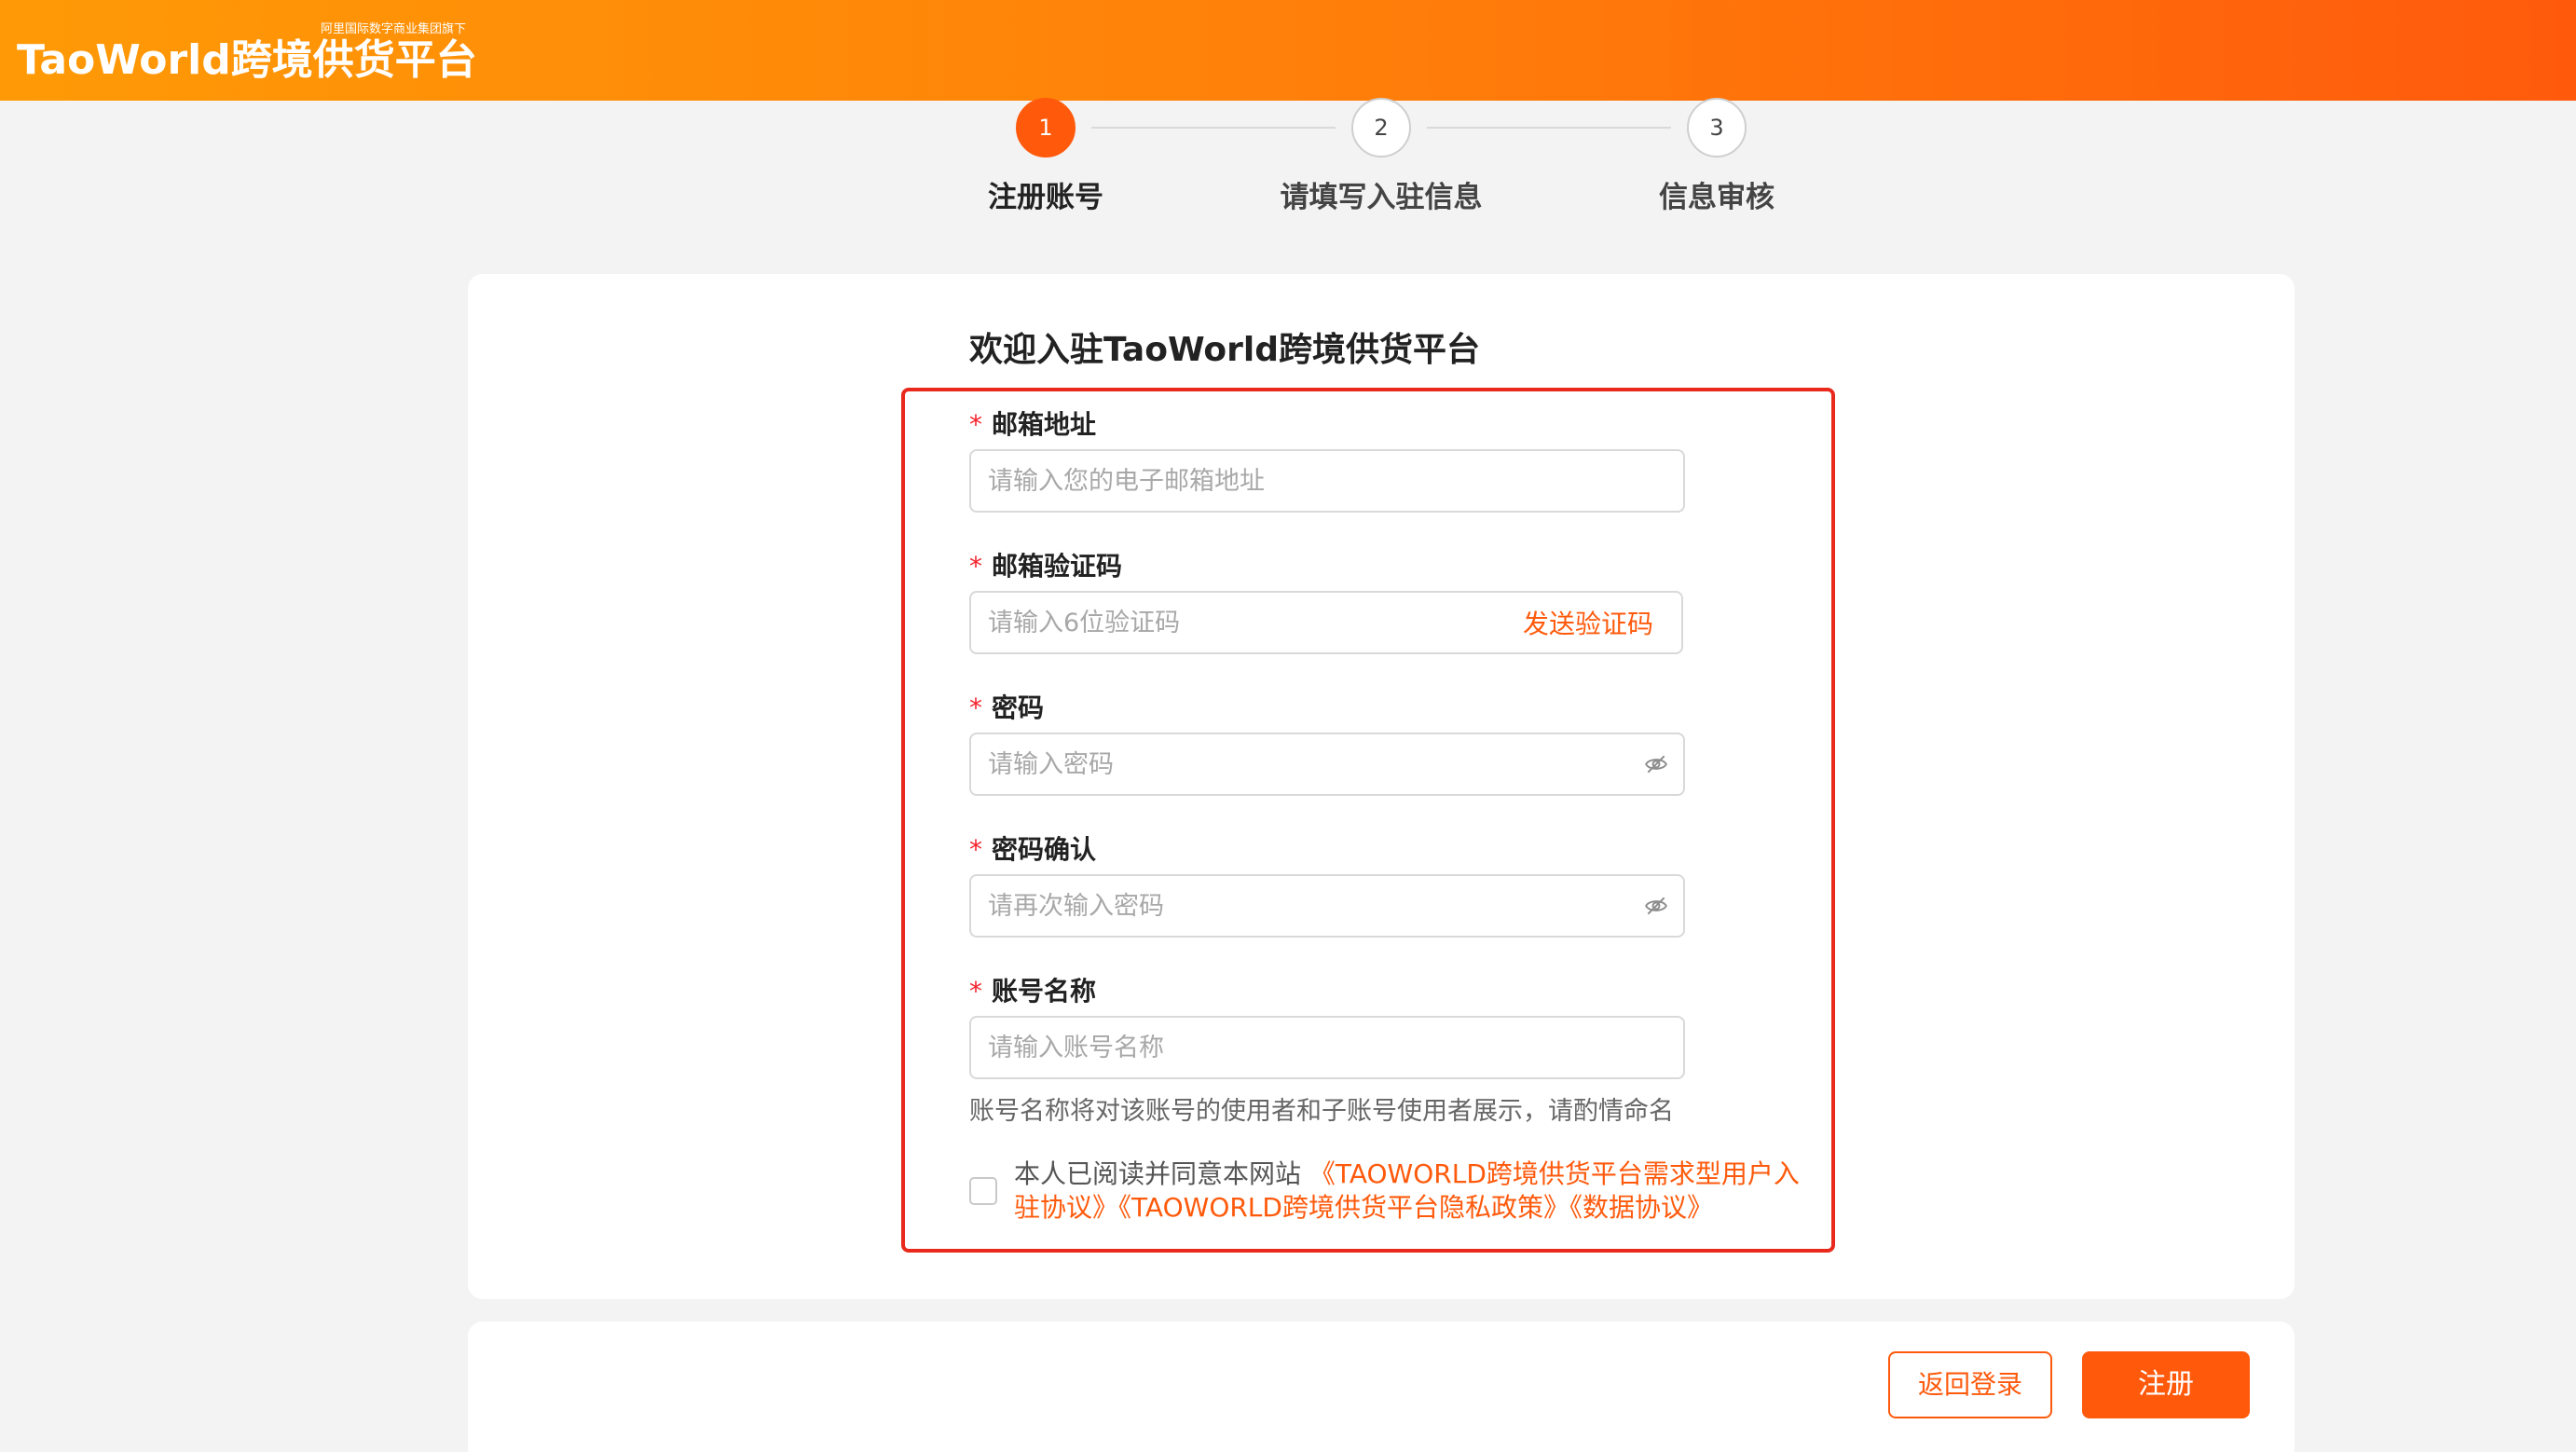 This screenshot has height=1452, width=2576. Describe the element at coordinates (1327, 1047) in the screenshot. I see `account-name-input` at that location.